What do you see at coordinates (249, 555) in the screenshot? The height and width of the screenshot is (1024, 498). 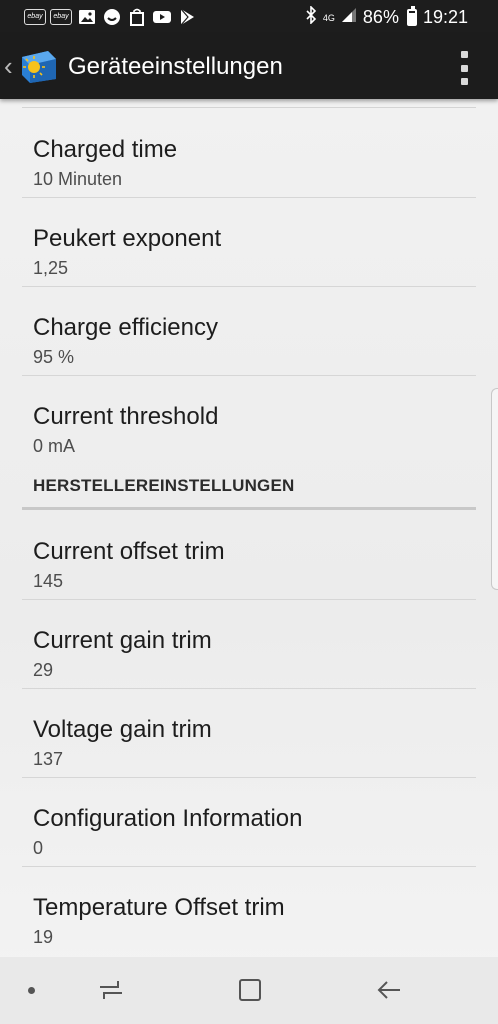 I see `pref-current-offset-trim: Current offset trim 145` at bounding box center [249, 555].